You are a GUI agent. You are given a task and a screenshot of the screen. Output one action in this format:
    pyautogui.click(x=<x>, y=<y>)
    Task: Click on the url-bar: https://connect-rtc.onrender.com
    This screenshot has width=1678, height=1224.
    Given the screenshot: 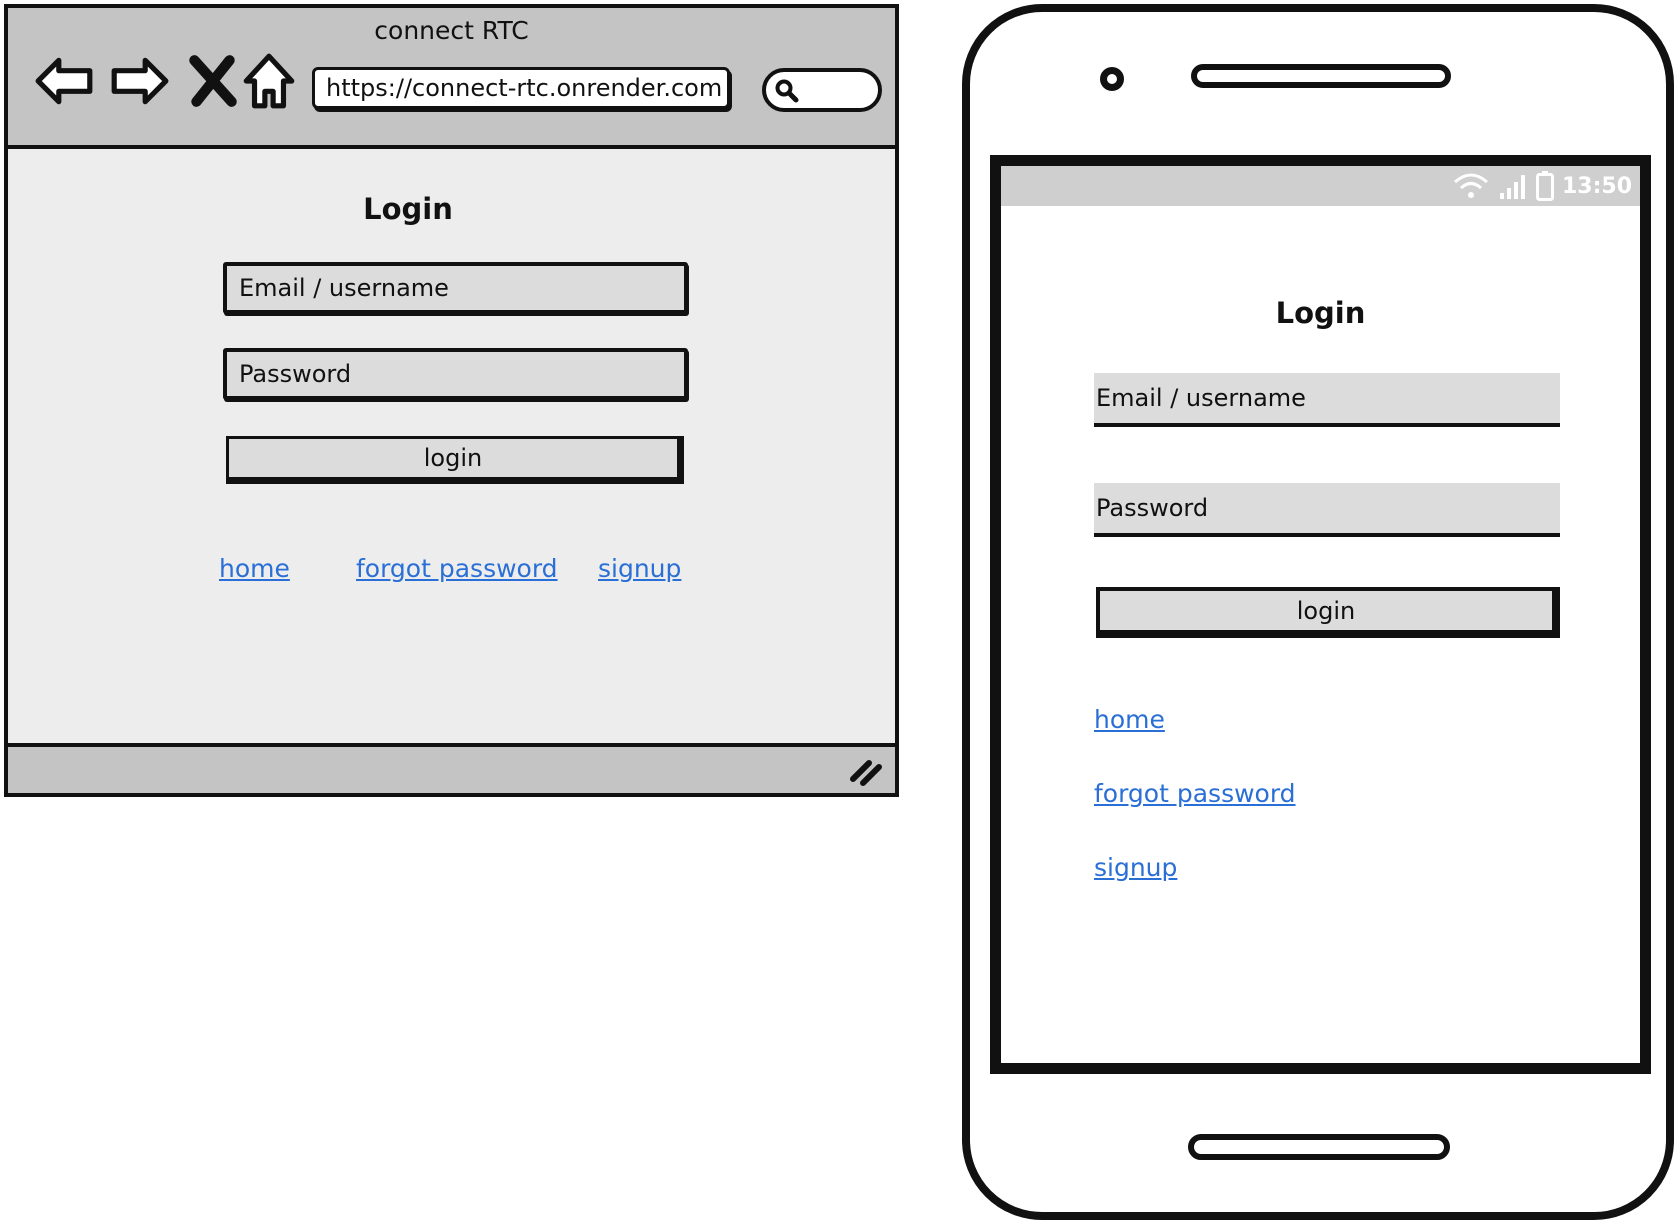 What is the action you would take?
    pyautogui.click(x=521, y=88)
    